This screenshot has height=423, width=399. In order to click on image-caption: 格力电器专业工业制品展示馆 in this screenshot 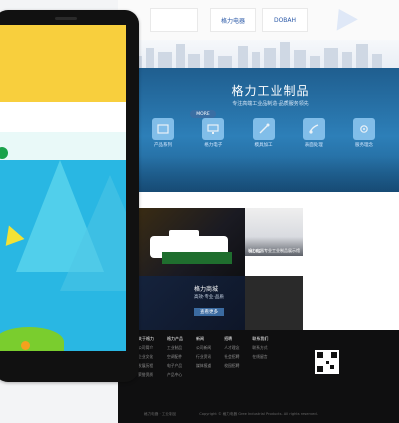, I will do `click(274, 250)`.